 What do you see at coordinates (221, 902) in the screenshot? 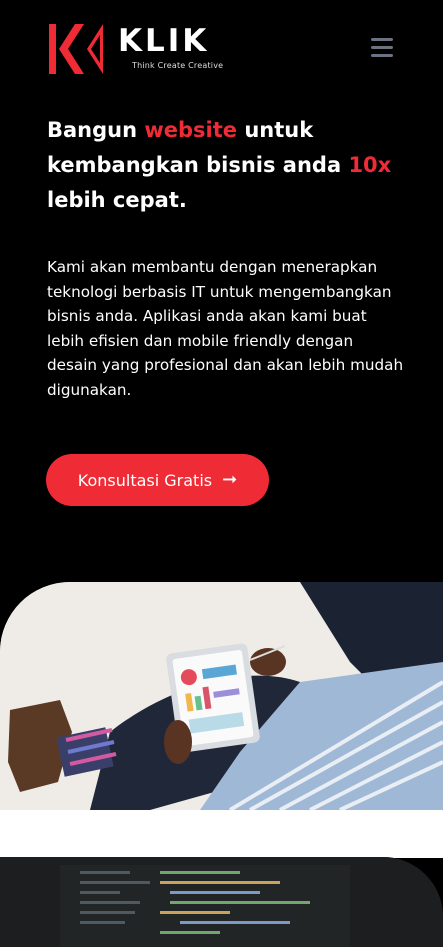
I see `code-editor-photo` at bounding box center [221, 902].